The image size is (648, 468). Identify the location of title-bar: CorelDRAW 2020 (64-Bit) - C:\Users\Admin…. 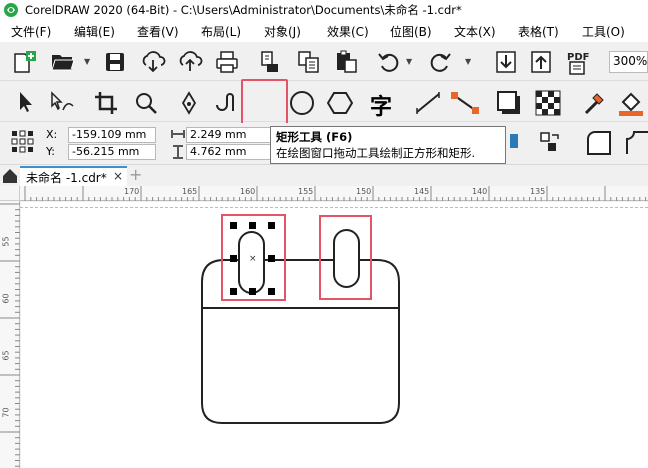
(324, 10).